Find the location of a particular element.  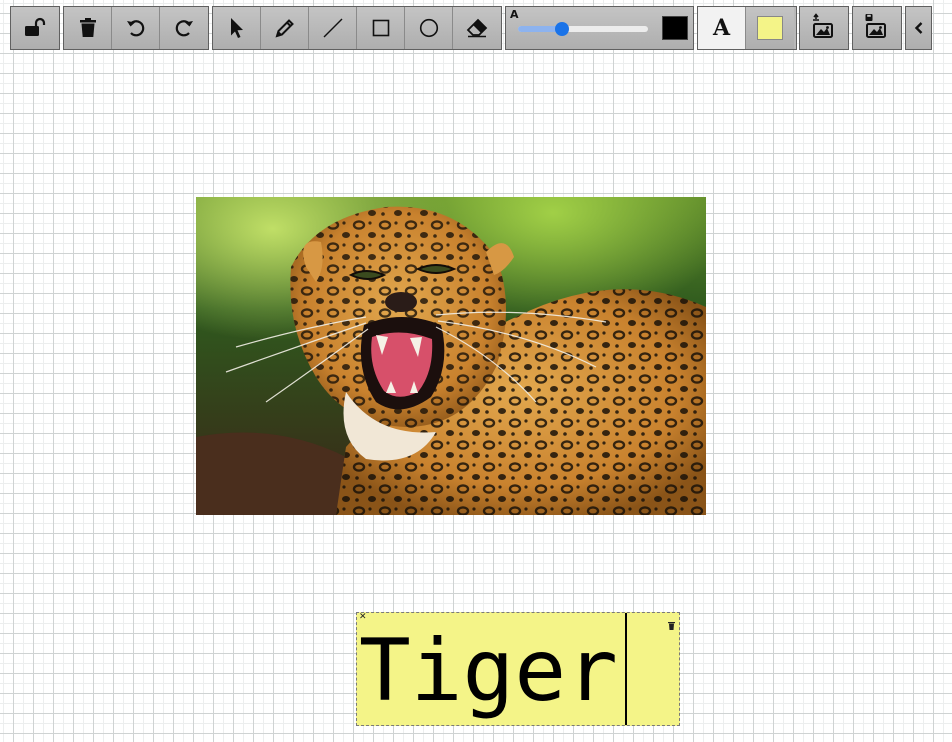

lock-button is located at coordinates (35, 28).